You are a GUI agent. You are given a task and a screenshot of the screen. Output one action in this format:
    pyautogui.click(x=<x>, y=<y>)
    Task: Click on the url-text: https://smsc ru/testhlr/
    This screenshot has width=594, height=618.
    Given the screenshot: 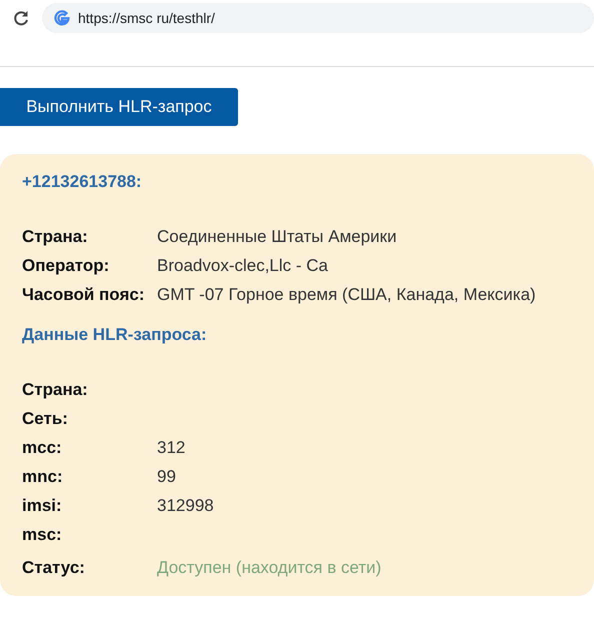 What is the action you would take?
    pyautogui.click(x=146, y=18)
    